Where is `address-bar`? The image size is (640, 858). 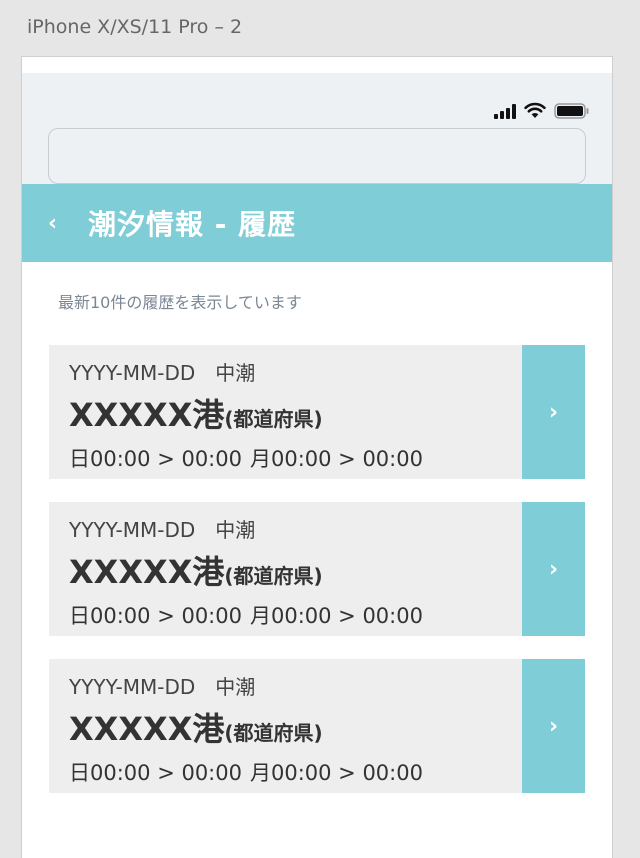 address-bar is located at coordinates (317, 156).